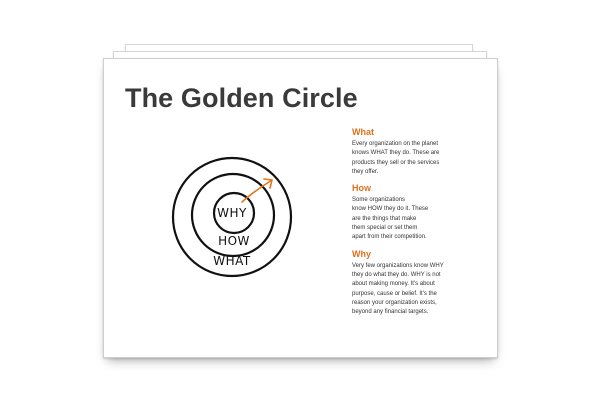 Image resolution: width=600 pixels, height=400 pixels. Describe the element at coordinates (394, 293) in the screenshot. I see `body-line: purpose, cause or belief. It's the` at that location.